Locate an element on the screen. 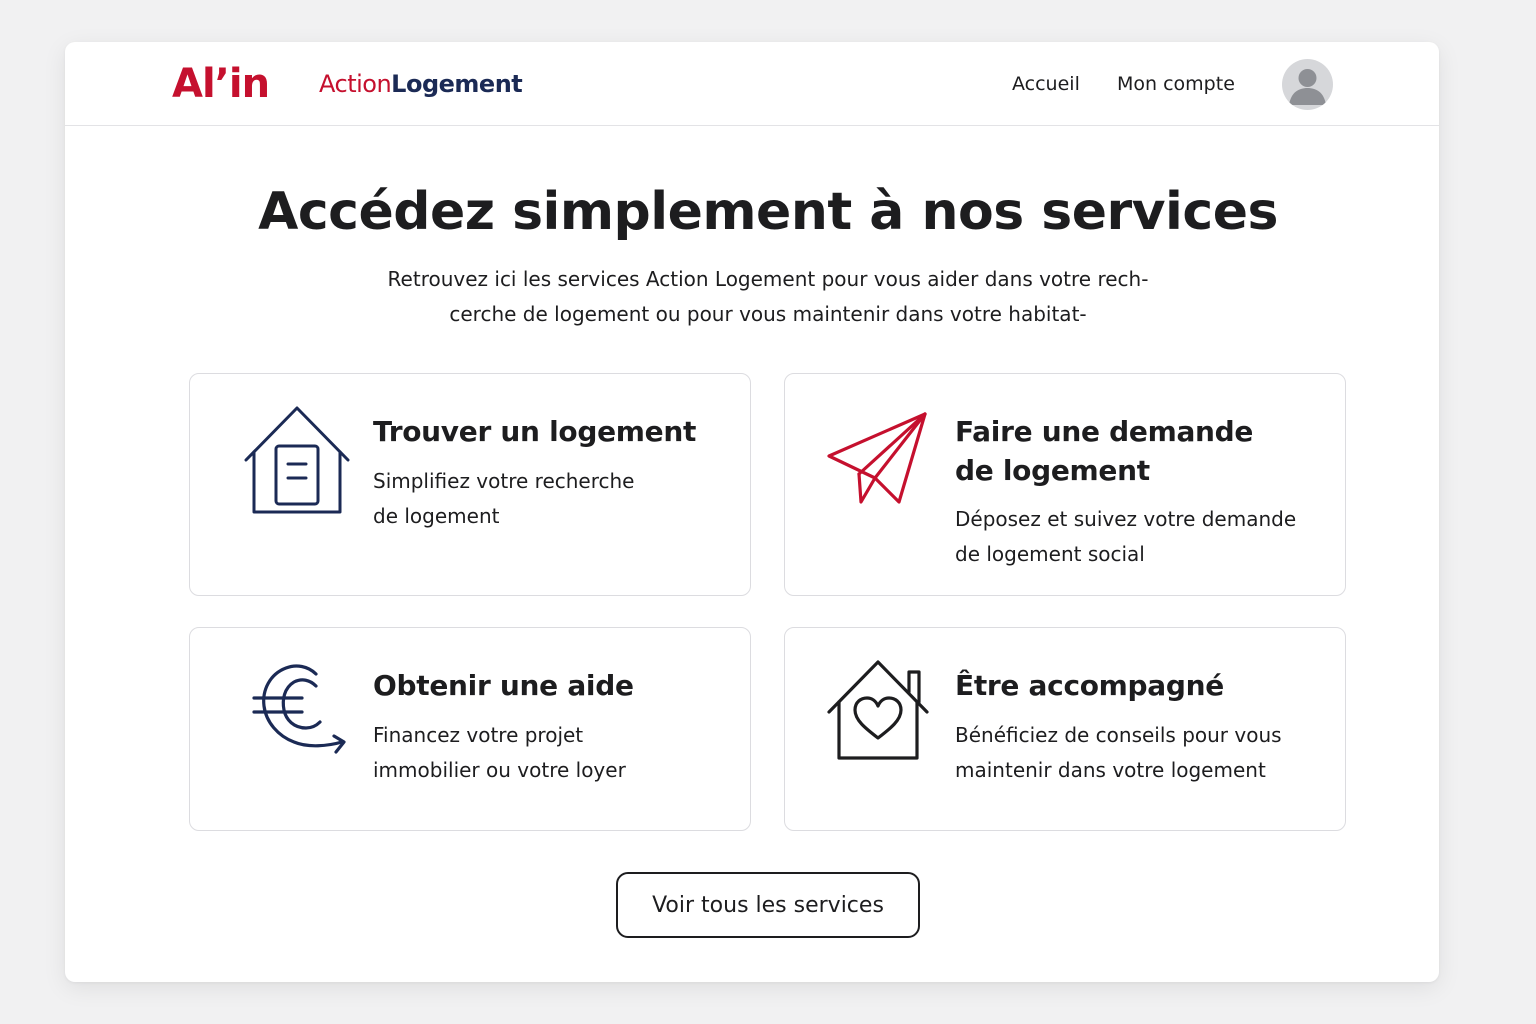  card-desc-line: Simplifiez votre recherche is located at coordinates (504, 481).